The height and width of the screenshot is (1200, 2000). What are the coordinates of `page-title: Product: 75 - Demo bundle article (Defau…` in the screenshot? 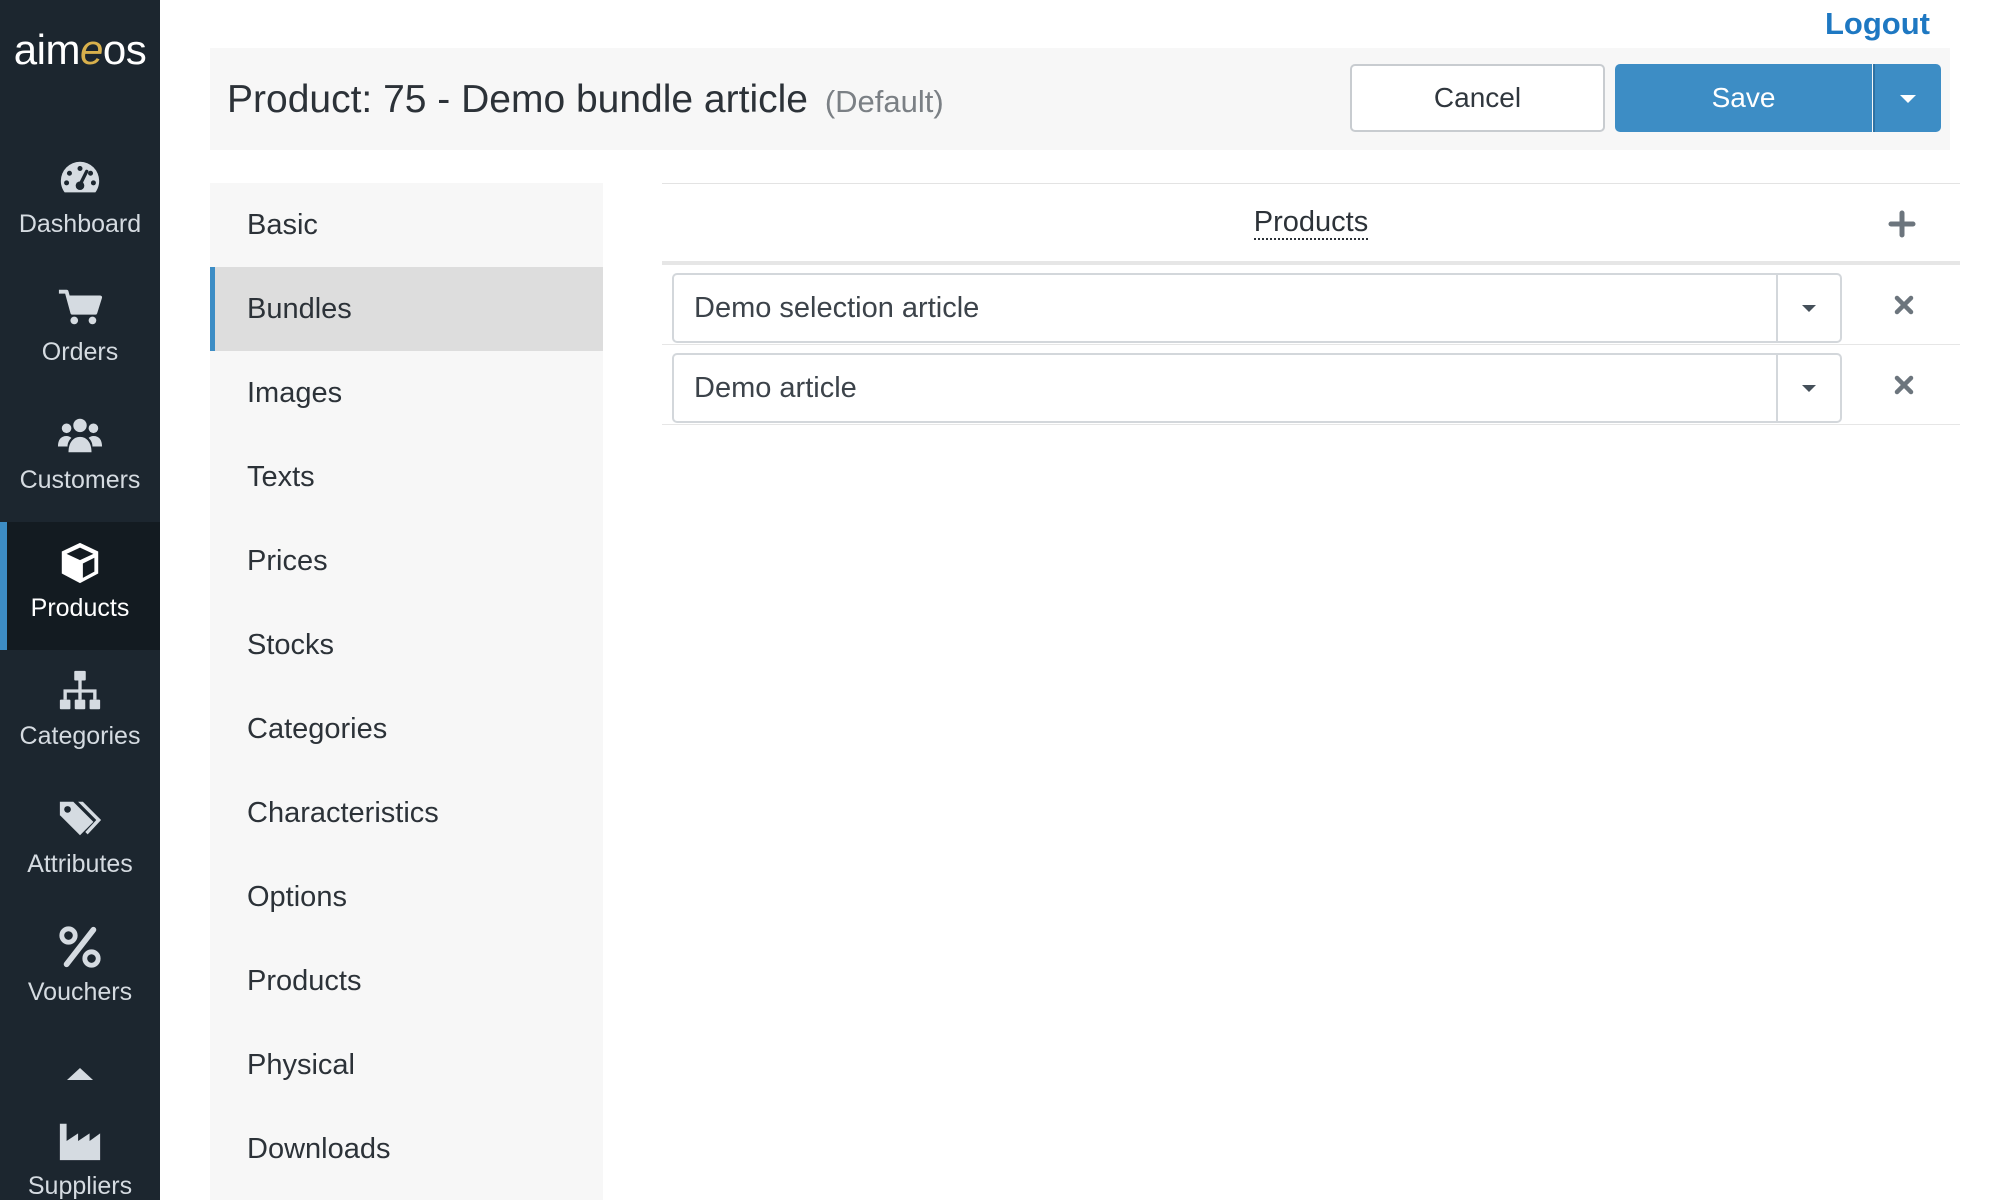 It's located at (585, 100).